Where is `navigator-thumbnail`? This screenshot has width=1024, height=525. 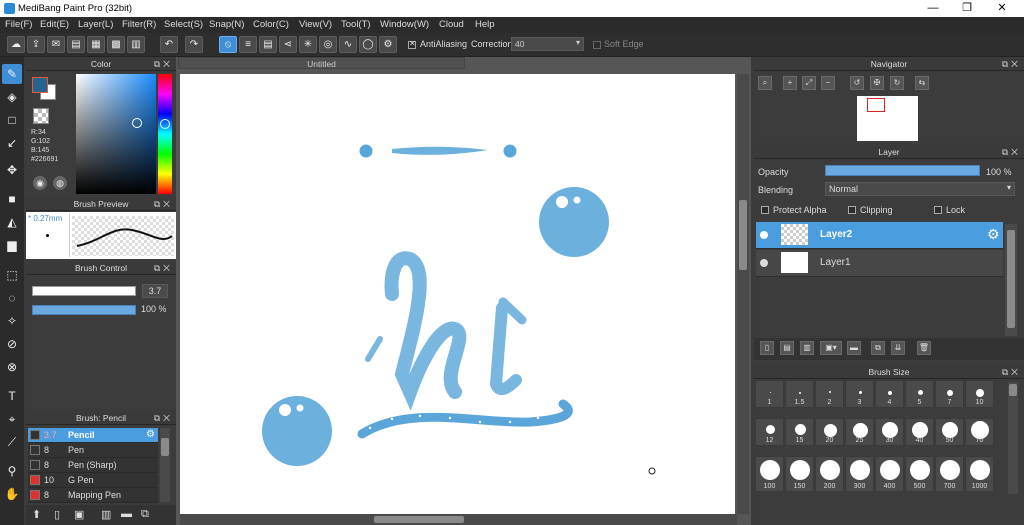
navigator-thumbnail is located at coordinates (887, 118).